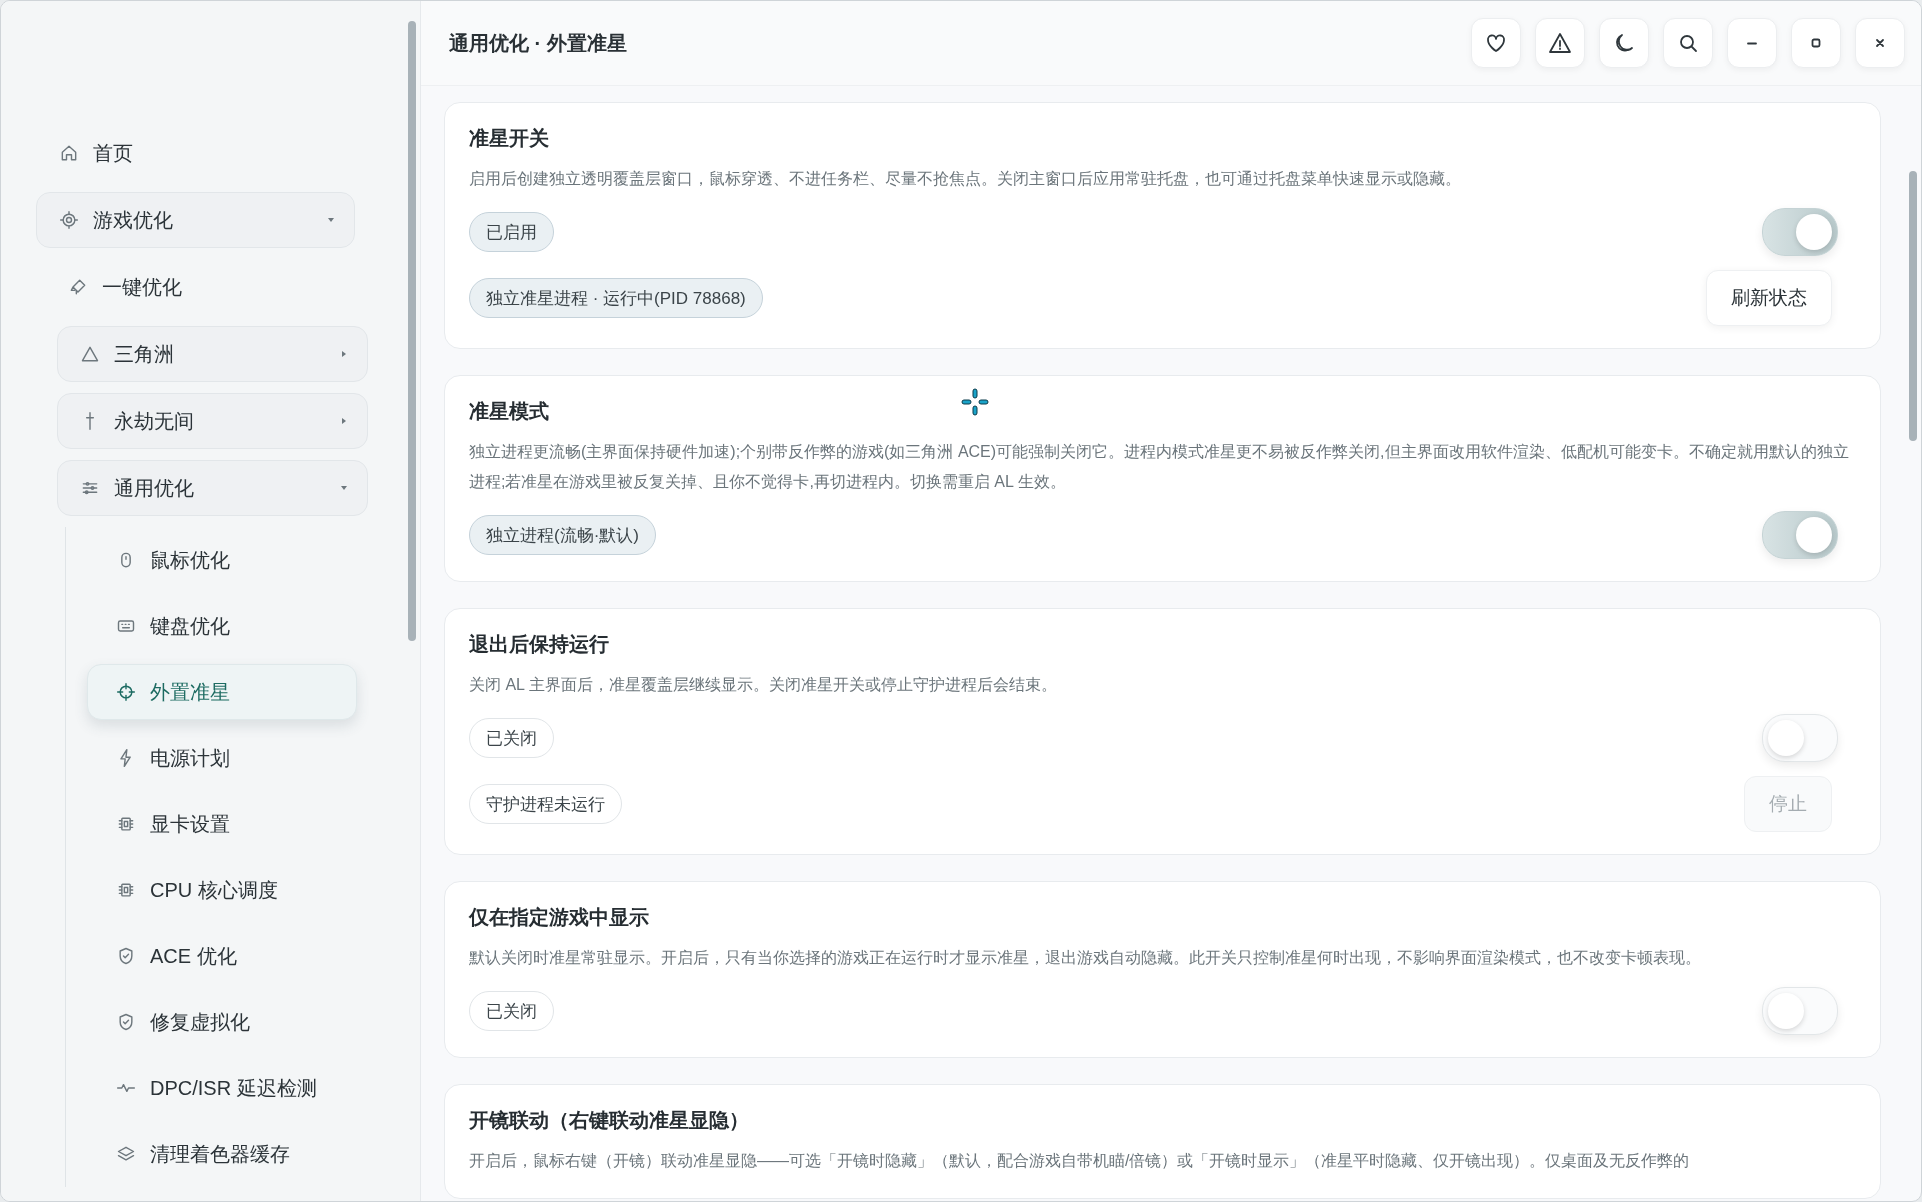  I want to click on card-description: 默认关闭时准星常驻显示。开启后，只有当你选择的游戏正在运行时才显示准星，退出游戏自动隐藏。此开关只控制准星何时出现，不影响界面渲染模式，也不改变卡顿表现。, so click(1085, 958).